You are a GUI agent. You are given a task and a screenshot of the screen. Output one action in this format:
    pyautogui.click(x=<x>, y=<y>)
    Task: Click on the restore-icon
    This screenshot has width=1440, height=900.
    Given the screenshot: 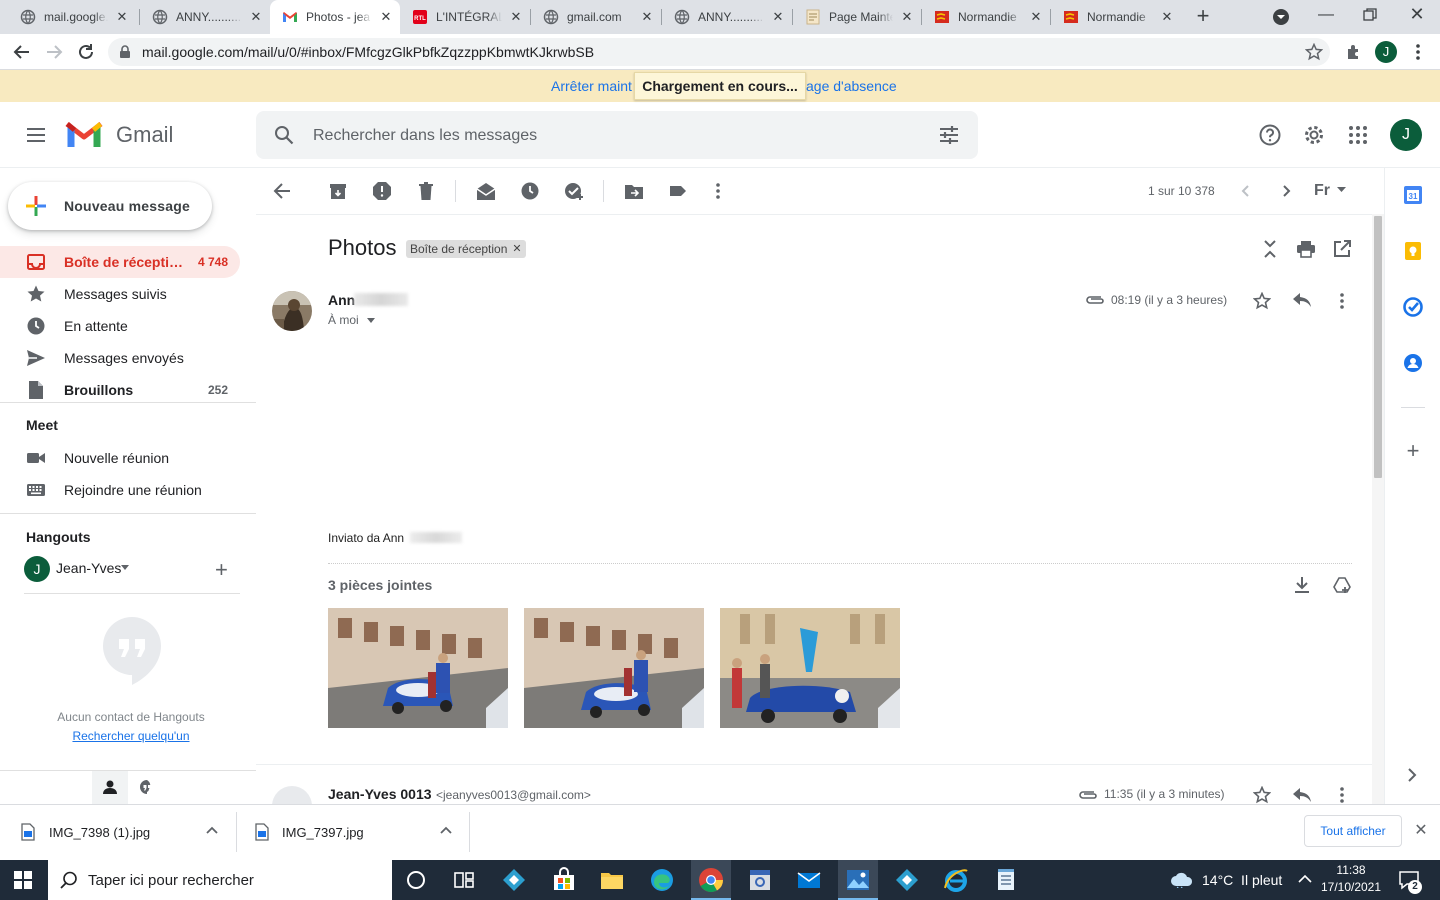 What is the action you would take?
    pyautogui.click(x=1370, y=15)
    